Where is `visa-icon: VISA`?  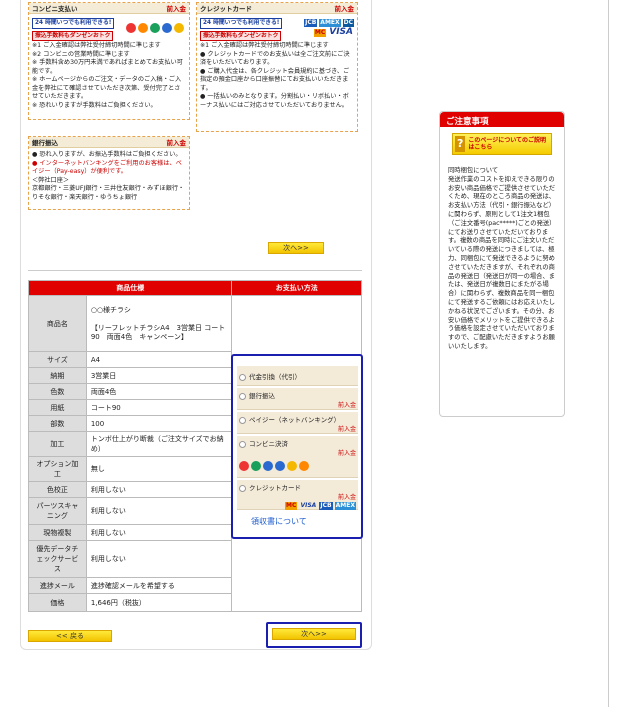 visa-icon: VISA is located at coordinates (308, 505).